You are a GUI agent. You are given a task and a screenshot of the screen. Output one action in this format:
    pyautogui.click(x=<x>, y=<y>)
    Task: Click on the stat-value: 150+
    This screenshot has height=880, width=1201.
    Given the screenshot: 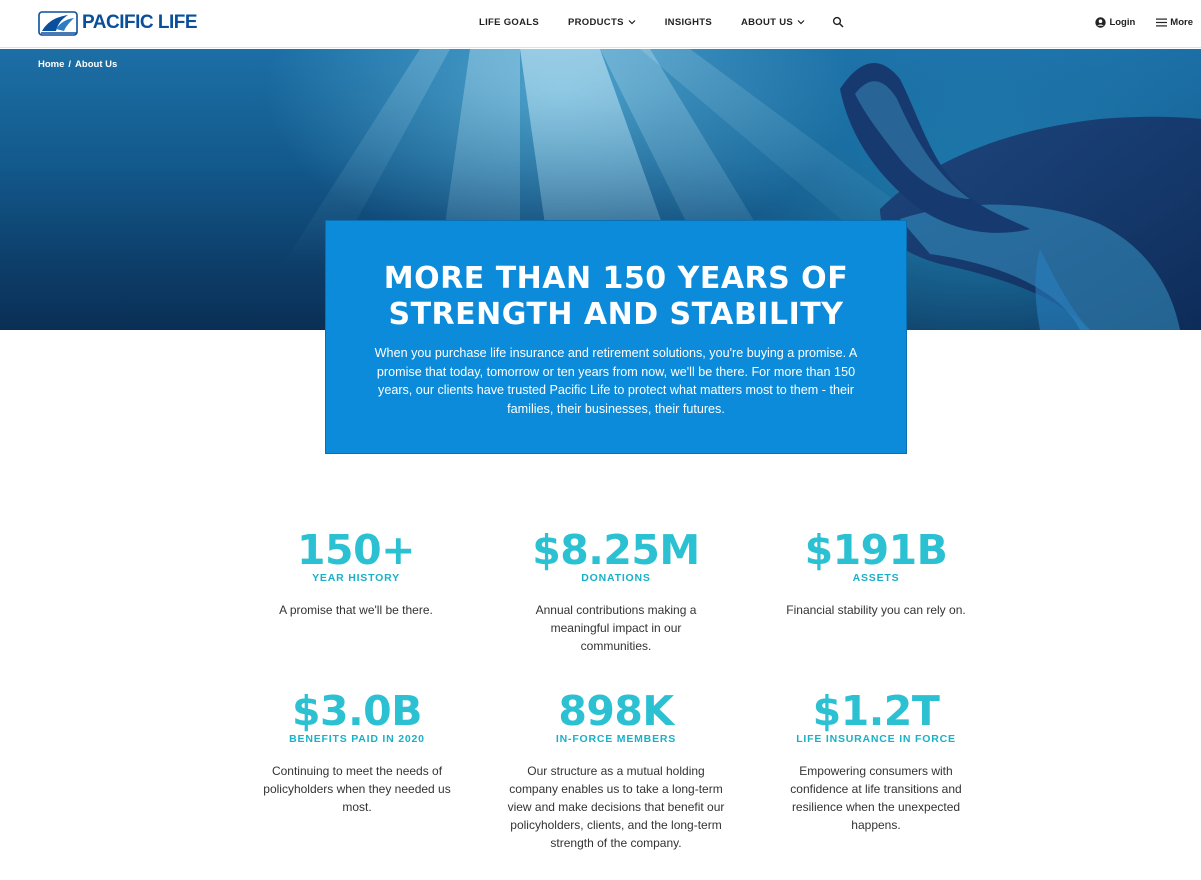 What is the action you would take?
    pyautogui.click(x=356, y=550)
    